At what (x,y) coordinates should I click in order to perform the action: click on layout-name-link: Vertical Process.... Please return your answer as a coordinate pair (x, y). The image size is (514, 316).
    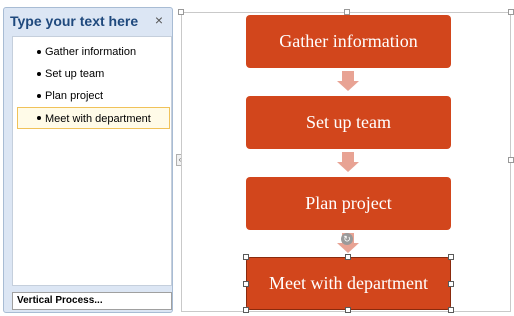
    Looking at the image, I should click on (92, 301).